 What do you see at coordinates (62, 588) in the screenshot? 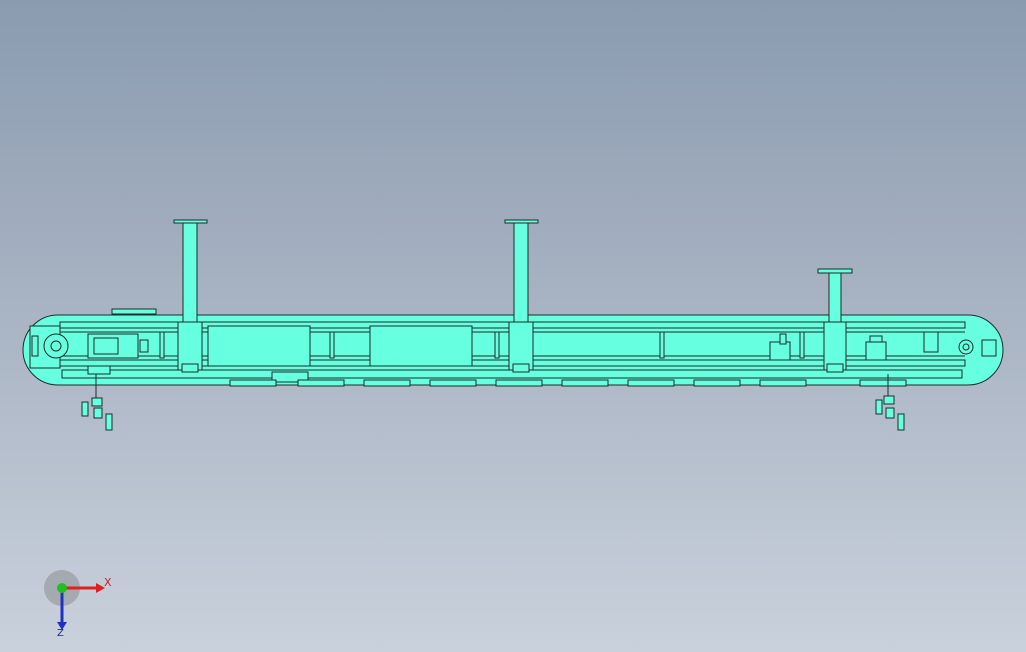
I see `y-axis-dot` at bounding box center [62, 588].